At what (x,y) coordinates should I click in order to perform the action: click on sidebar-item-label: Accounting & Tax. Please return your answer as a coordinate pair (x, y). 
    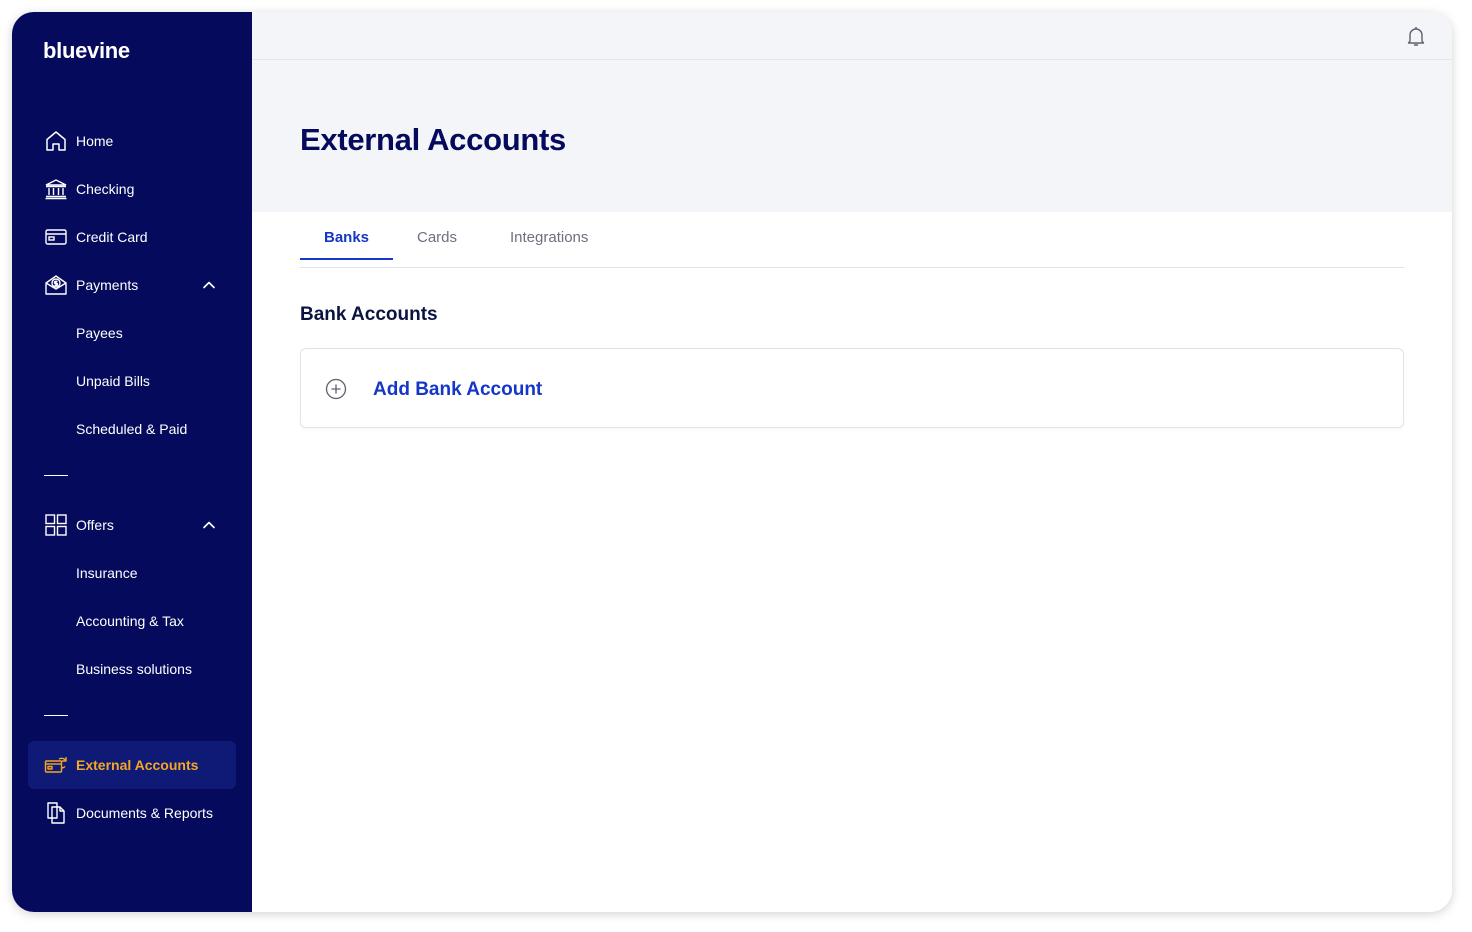
    Looking at the image, I should click on (130, 621).